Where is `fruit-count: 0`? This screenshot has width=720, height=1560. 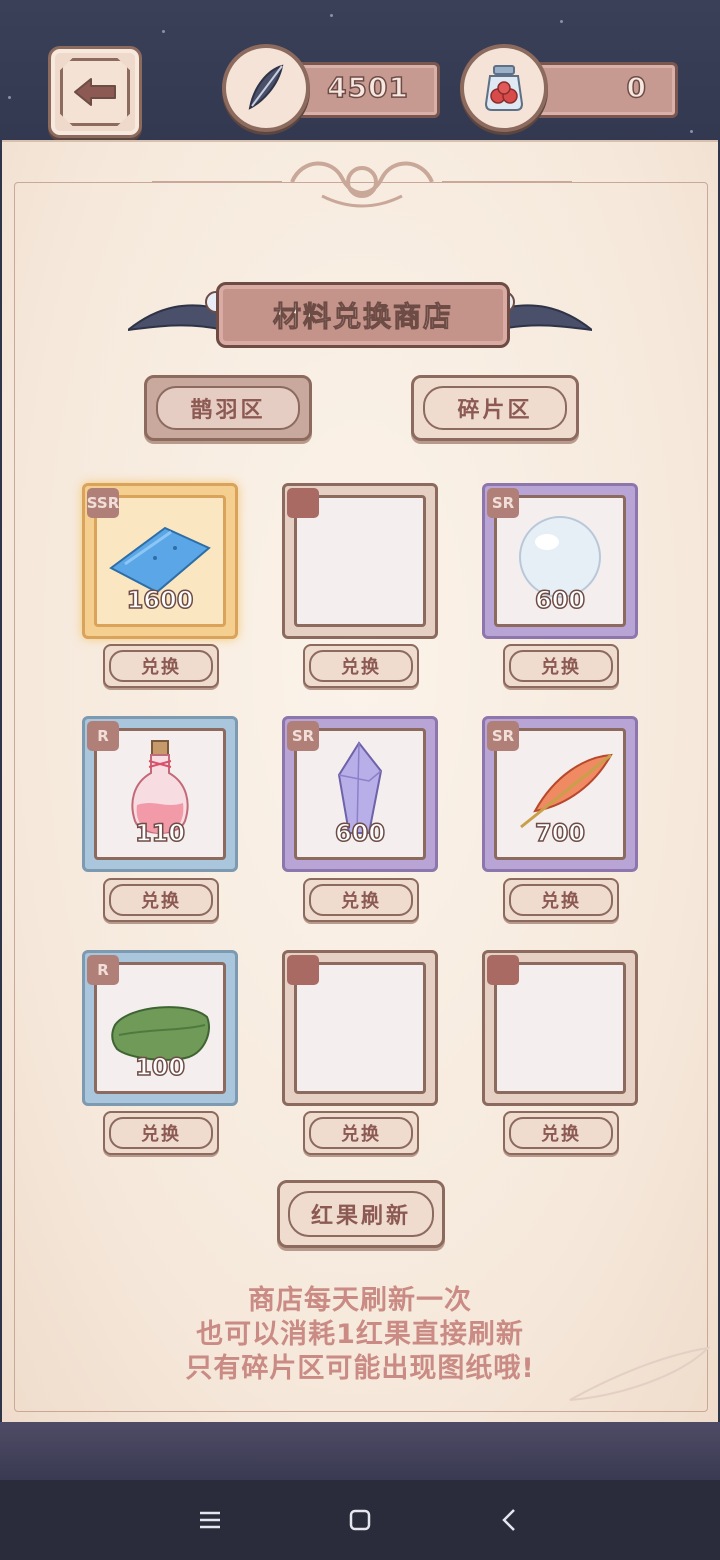 fruit-count: 0 is located at coordinates (636, 87).